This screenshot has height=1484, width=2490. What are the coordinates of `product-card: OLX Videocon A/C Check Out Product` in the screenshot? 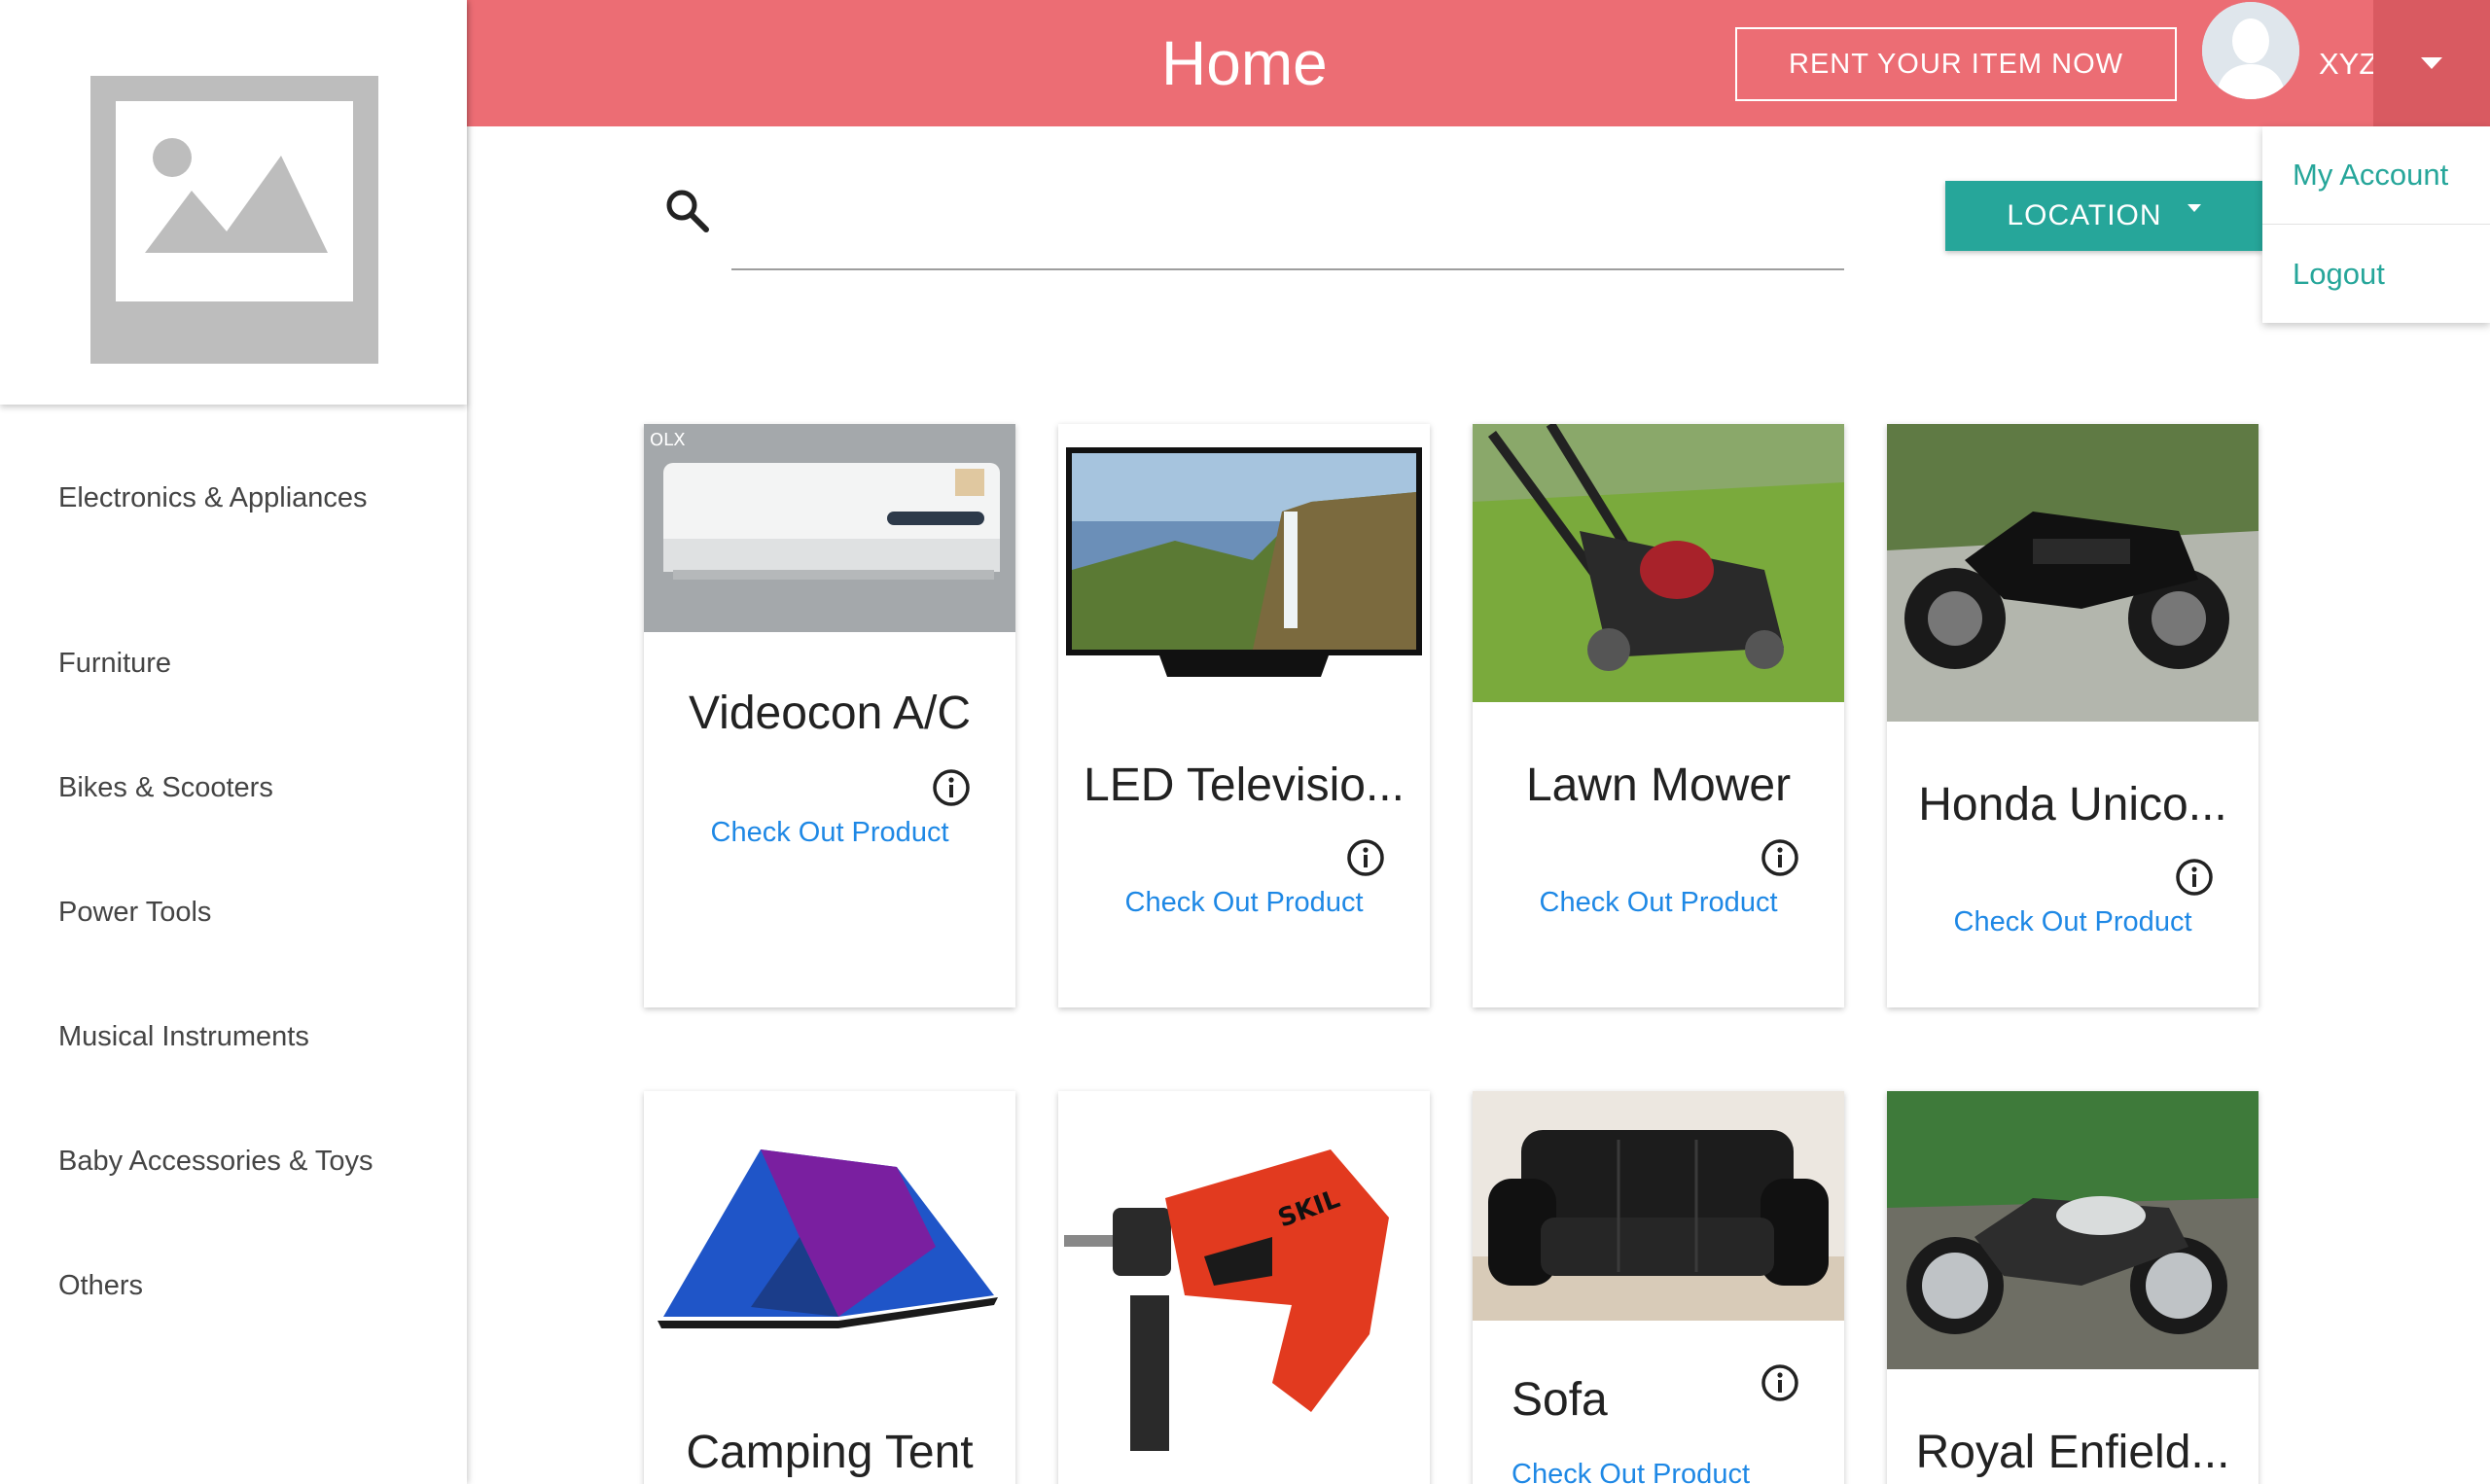 It's located at (829, 716).